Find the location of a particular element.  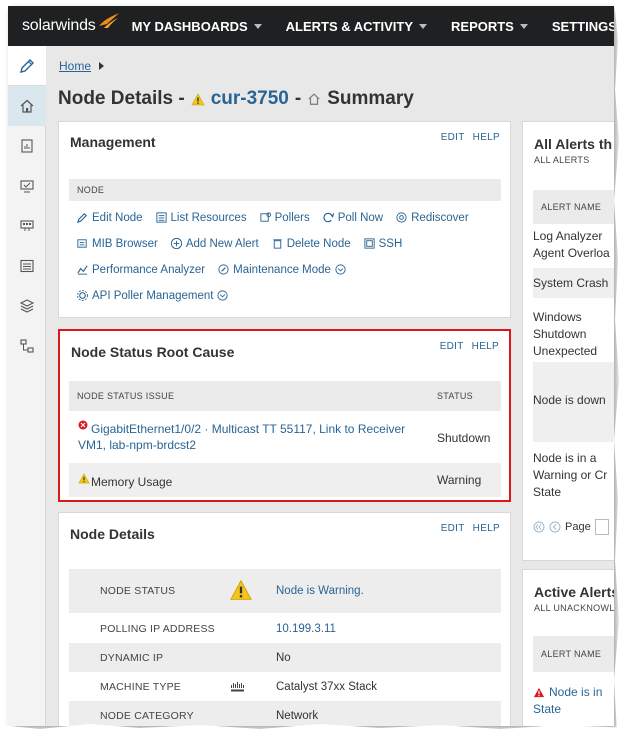

issue-text: Memory Usage is located at coordinates (132, 482).